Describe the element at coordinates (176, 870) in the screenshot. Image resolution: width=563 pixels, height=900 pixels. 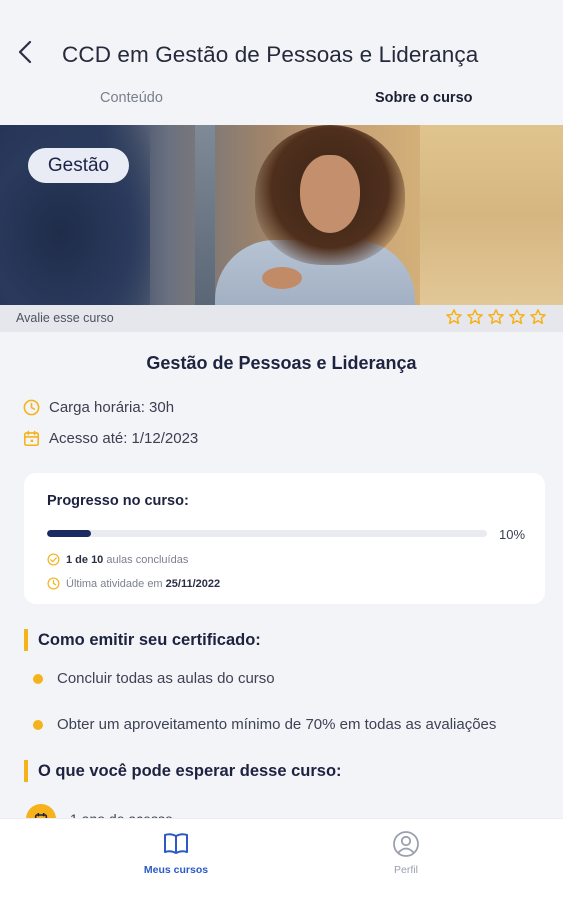
I see `nav-meus-cursos-label: Meus cursos` at that location.